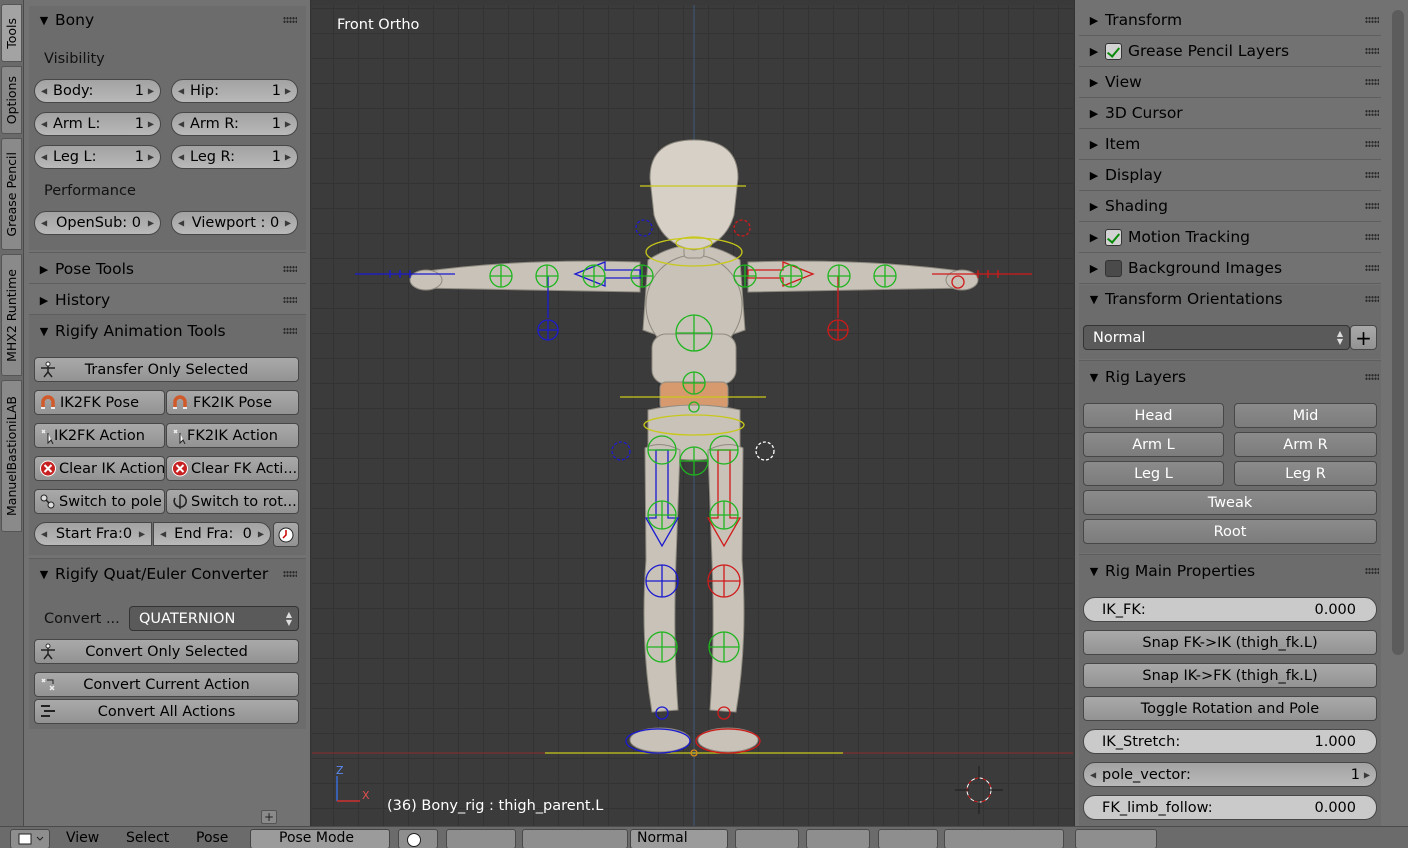 The width and height of the screenshot is (1408, 848). Describe the element at coordinates (167, 574) in the screenshot. I see `panel-header-quat-euler-converter: ▼ Rigify Quat/Euler Converter` at that location.